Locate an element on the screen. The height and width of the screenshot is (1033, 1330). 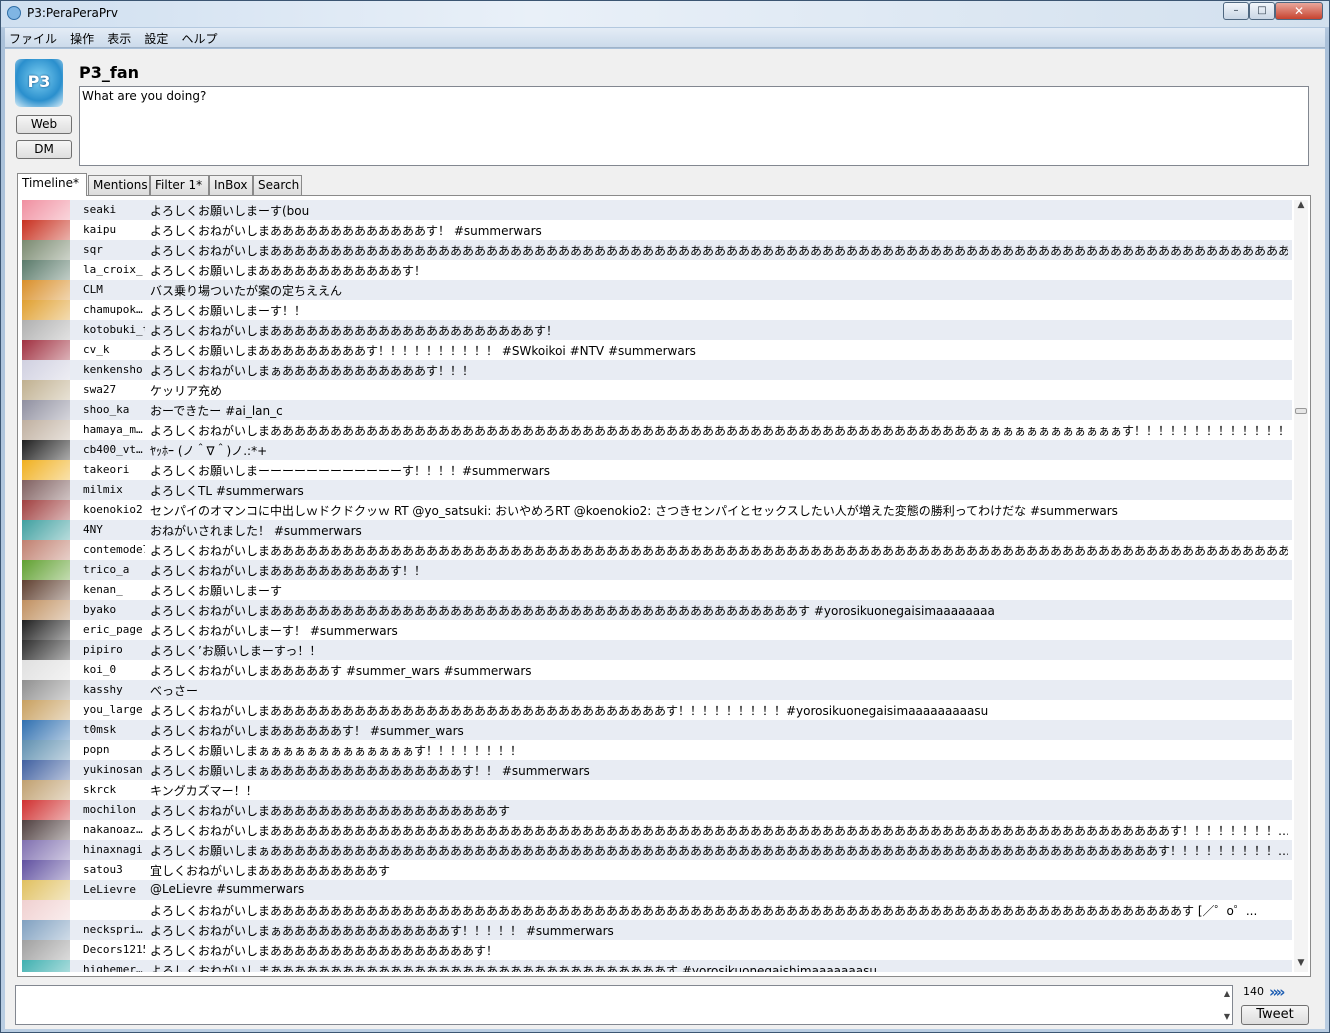
tweet-username: takeori is located at coordinates (114, 469).